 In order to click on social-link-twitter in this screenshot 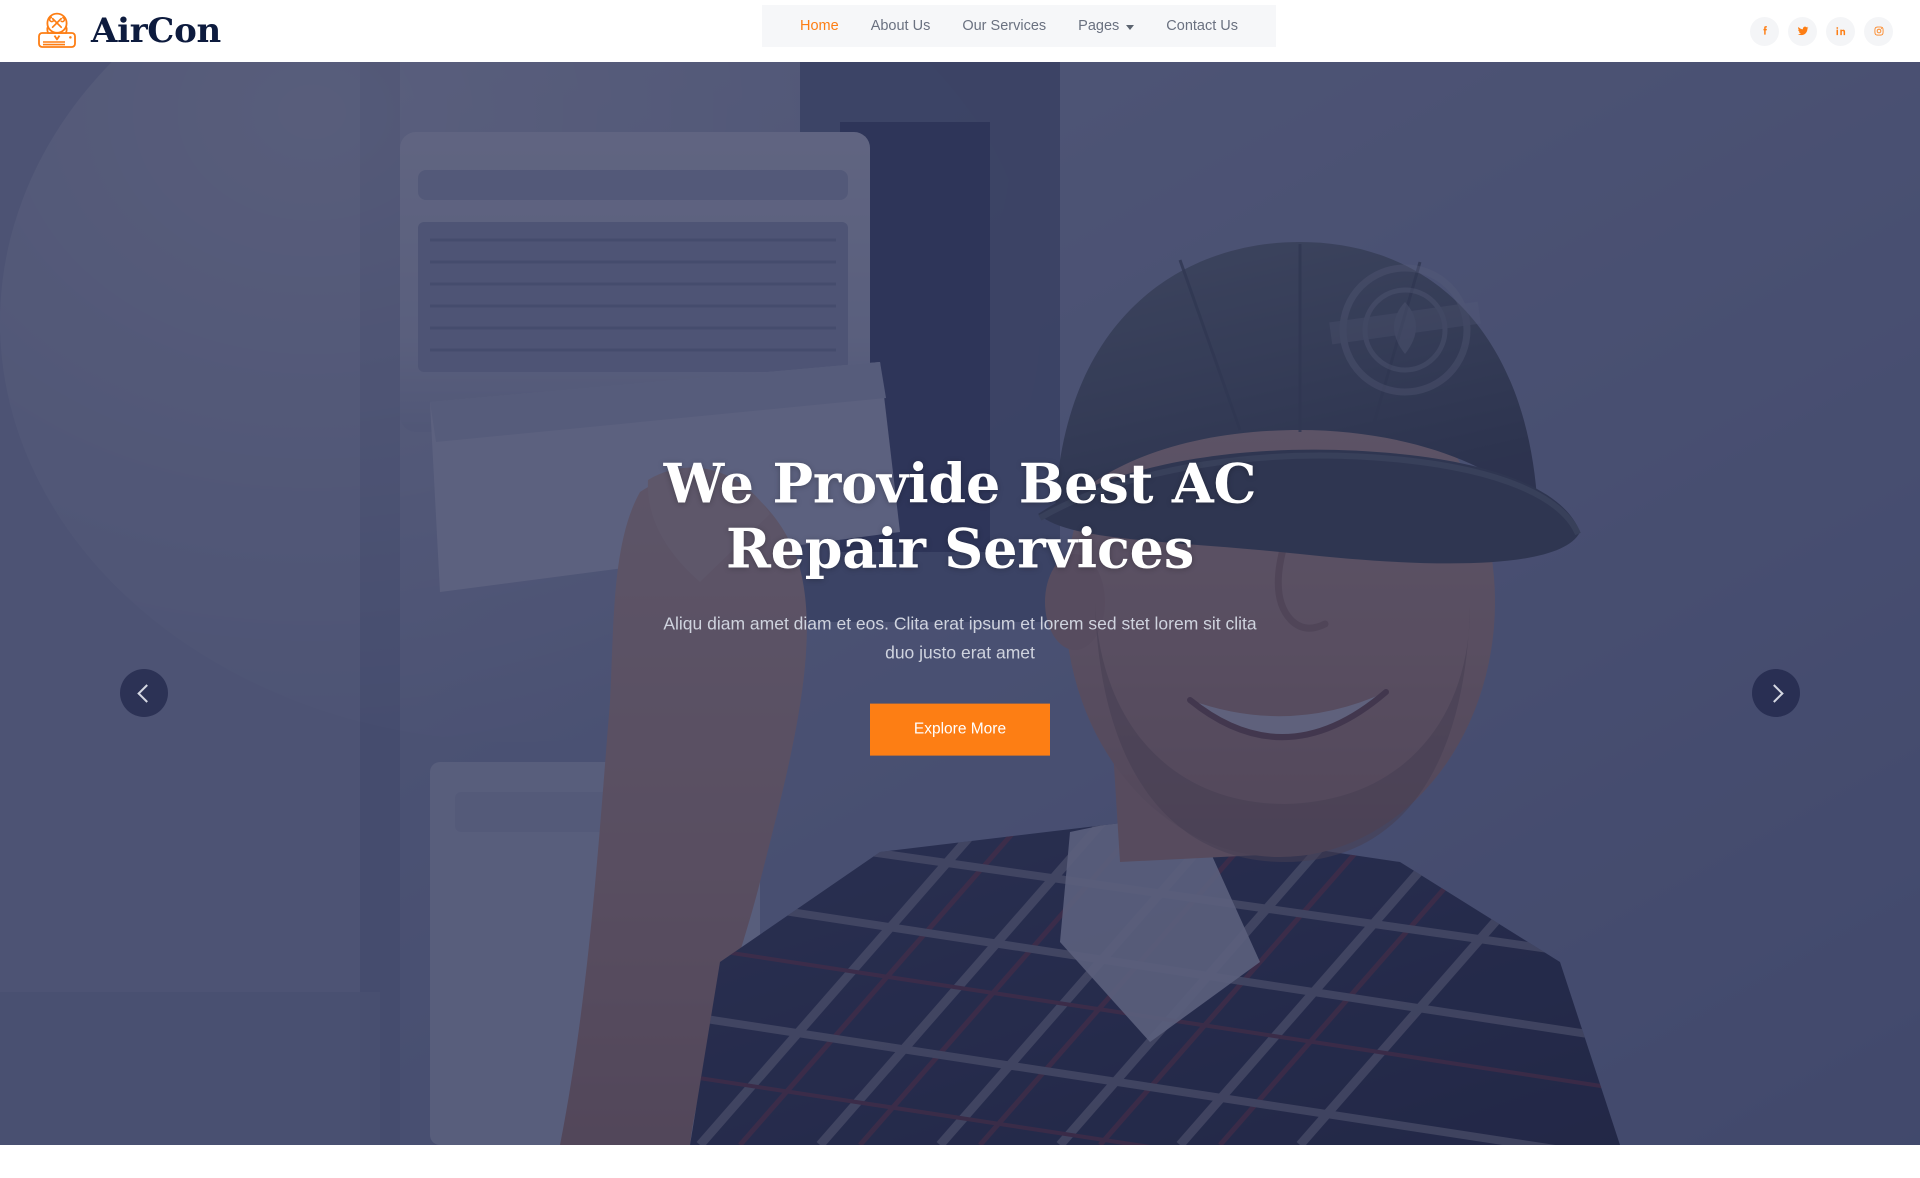, I will do `click(1802, 31)`.